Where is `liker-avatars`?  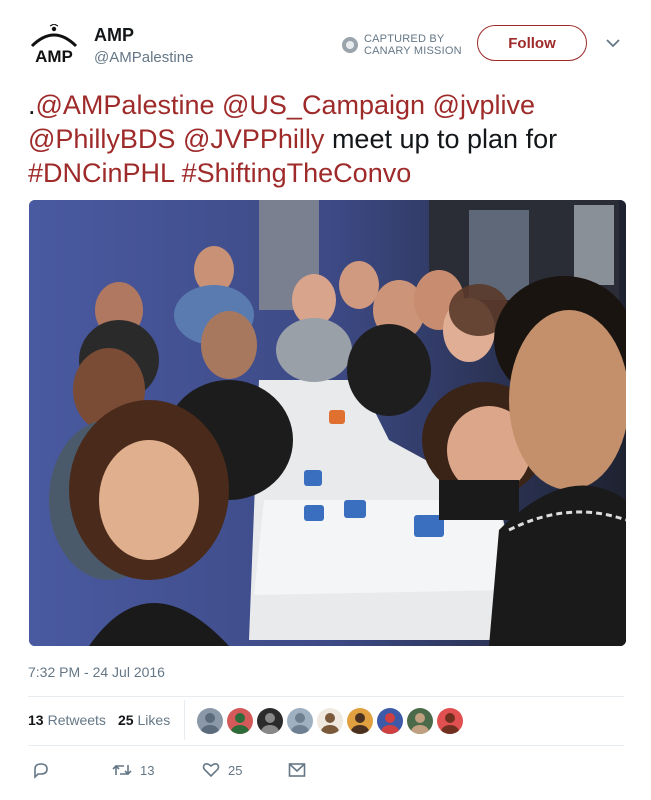 liker-avatars is located at coordinates (330, 721).